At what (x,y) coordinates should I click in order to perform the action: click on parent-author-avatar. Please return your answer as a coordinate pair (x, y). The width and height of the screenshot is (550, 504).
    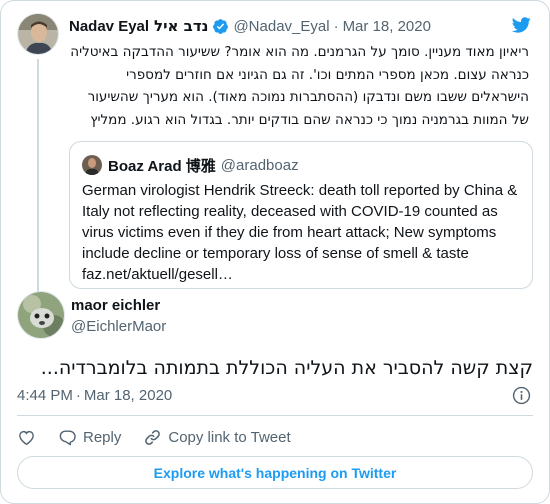
    Looking at the image, I should click on (38, 34).